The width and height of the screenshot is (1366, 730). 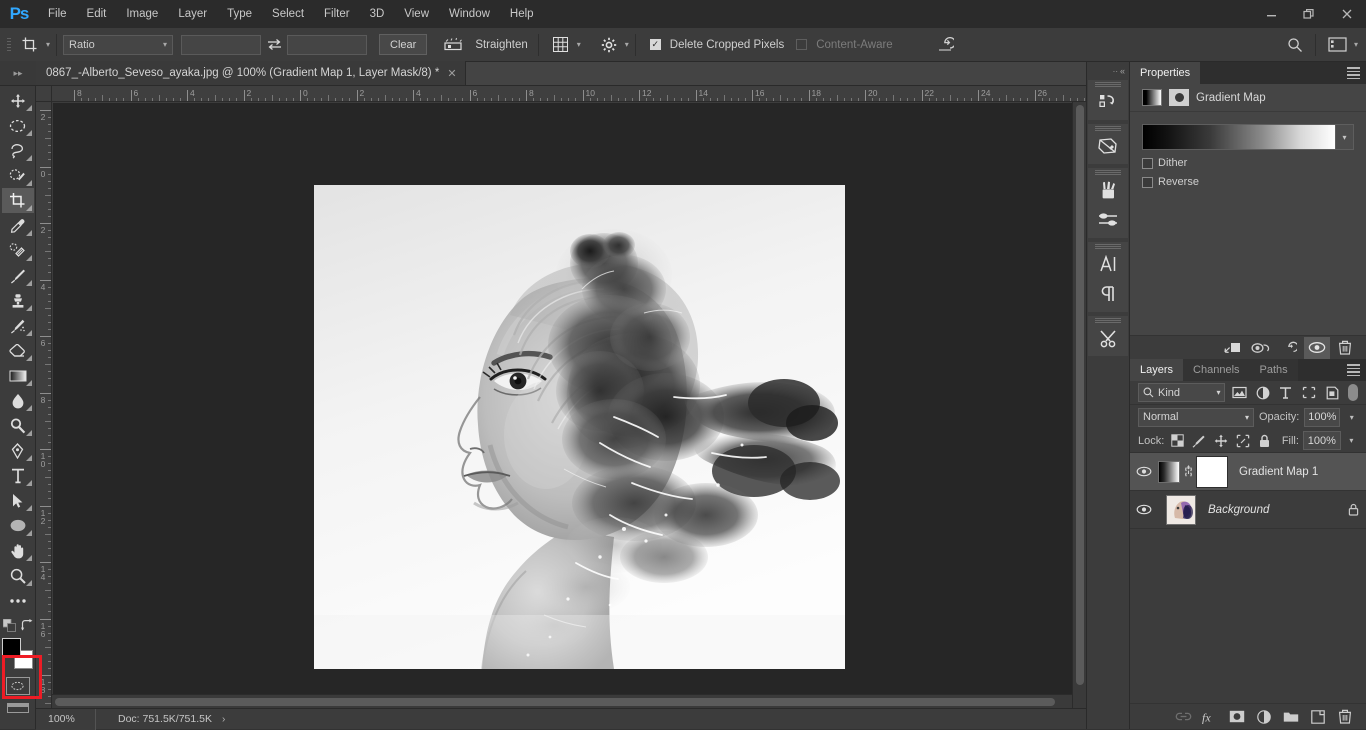 I want to click on minimize-button, so click(x=1271, y=14).